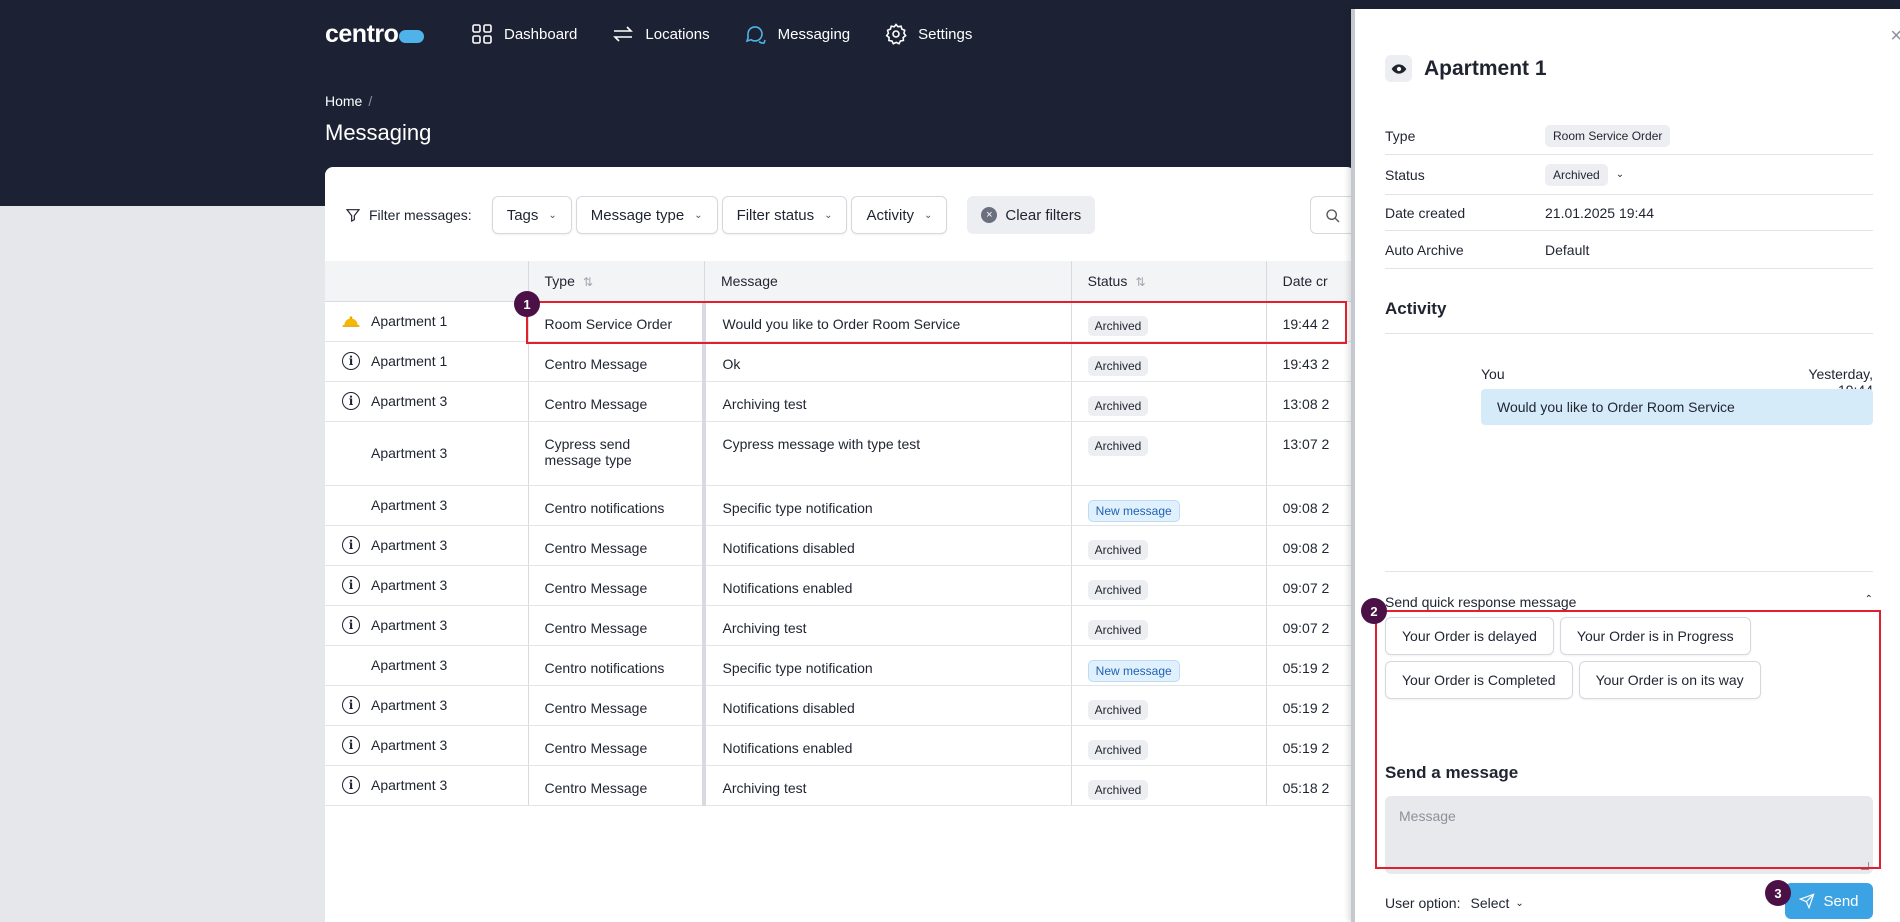  What do you see at coordinates (1829, 901) in the screenshot?
I see `send-button: Send` at bounding box center [1829, 901].